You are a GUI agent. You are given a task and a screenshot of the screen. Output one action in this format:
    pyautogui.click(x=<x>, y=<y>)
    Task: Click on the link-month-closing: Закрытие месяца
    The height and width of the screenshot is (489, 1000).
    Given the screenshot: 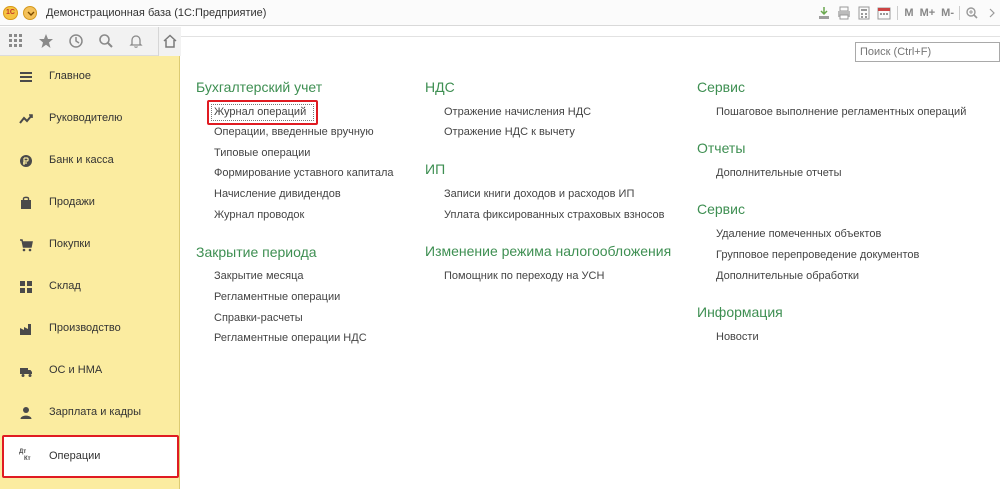 What is the action you would take?
    pyautogui.click(x=259, y=276)
    